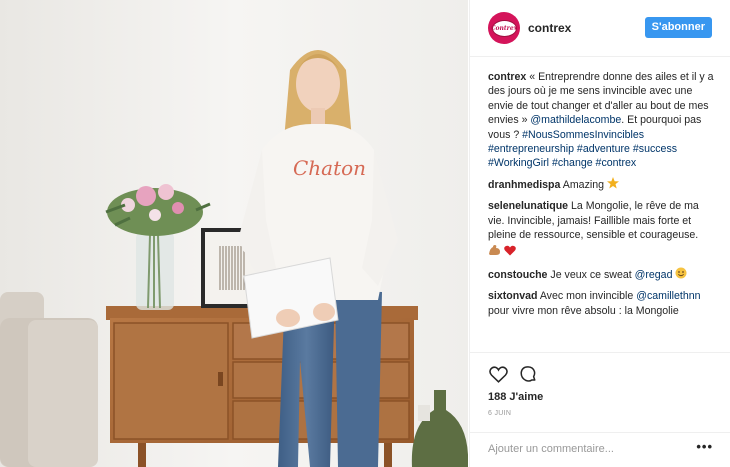  I want to click on smiling-face-emoji-icon, so click(681, 275).